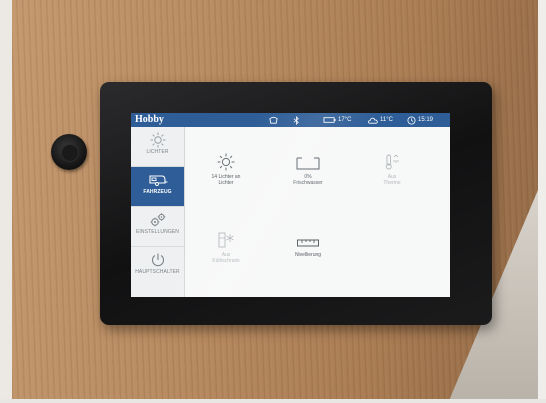 This screenshot has height=403, width=546. I want to click on clock-time: 15:19, so click(426, 120).